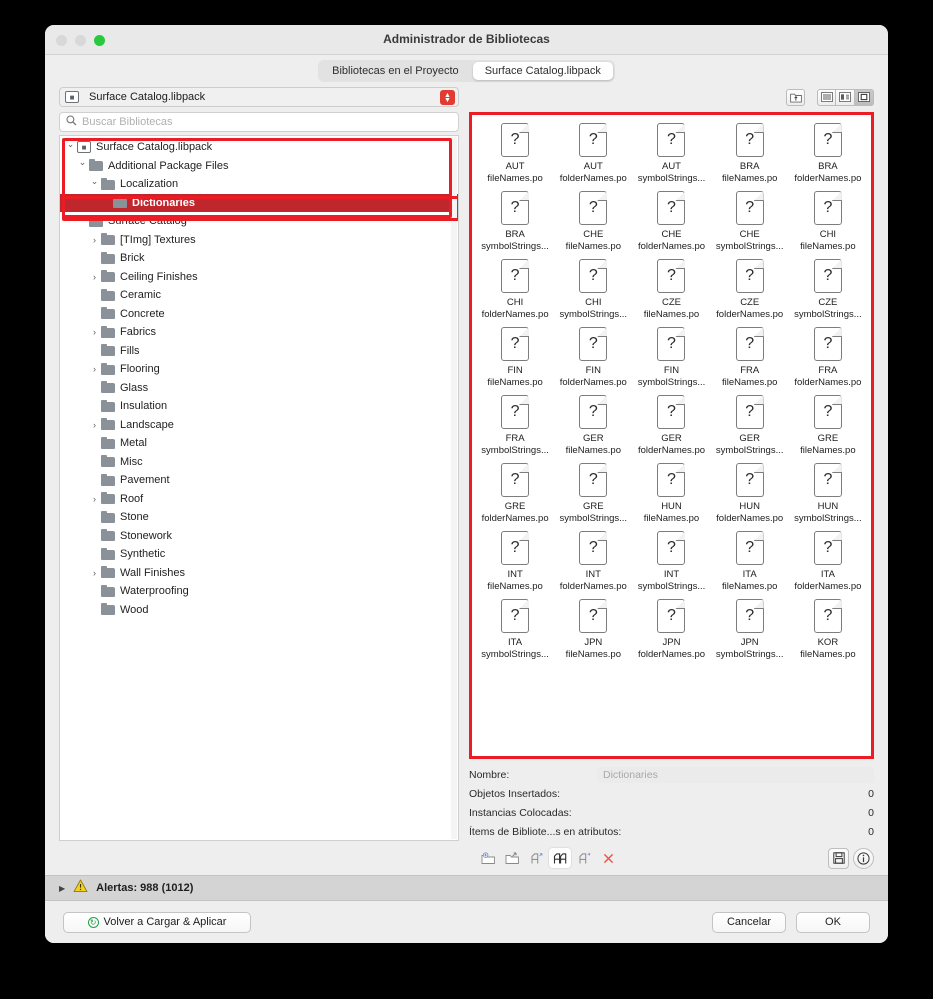  I want to click on reload-apply-button: ↻ Volver a Cargar & Aplicar, so click(157, 922).